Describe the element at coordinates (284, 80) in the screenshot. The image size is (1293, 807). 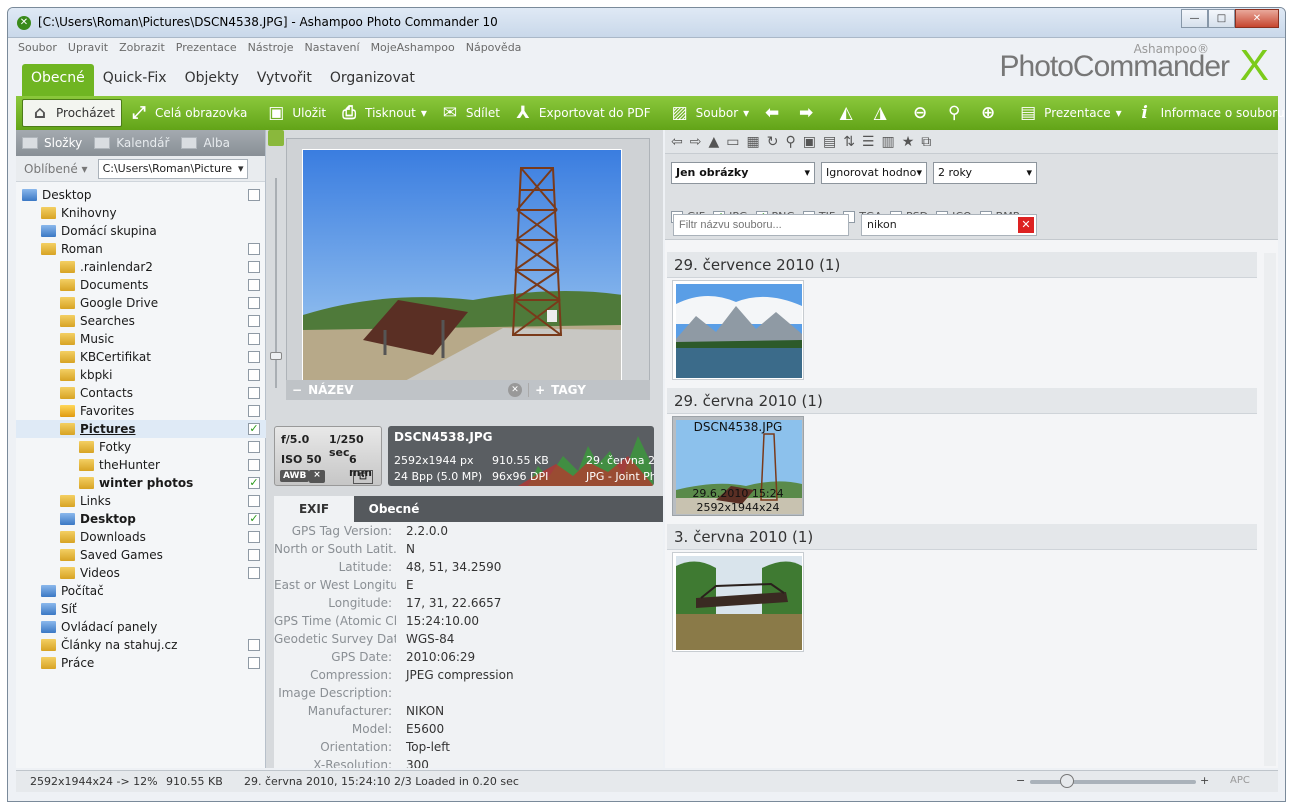
I see `tab-vytvorit: Vytvořit` at that location.